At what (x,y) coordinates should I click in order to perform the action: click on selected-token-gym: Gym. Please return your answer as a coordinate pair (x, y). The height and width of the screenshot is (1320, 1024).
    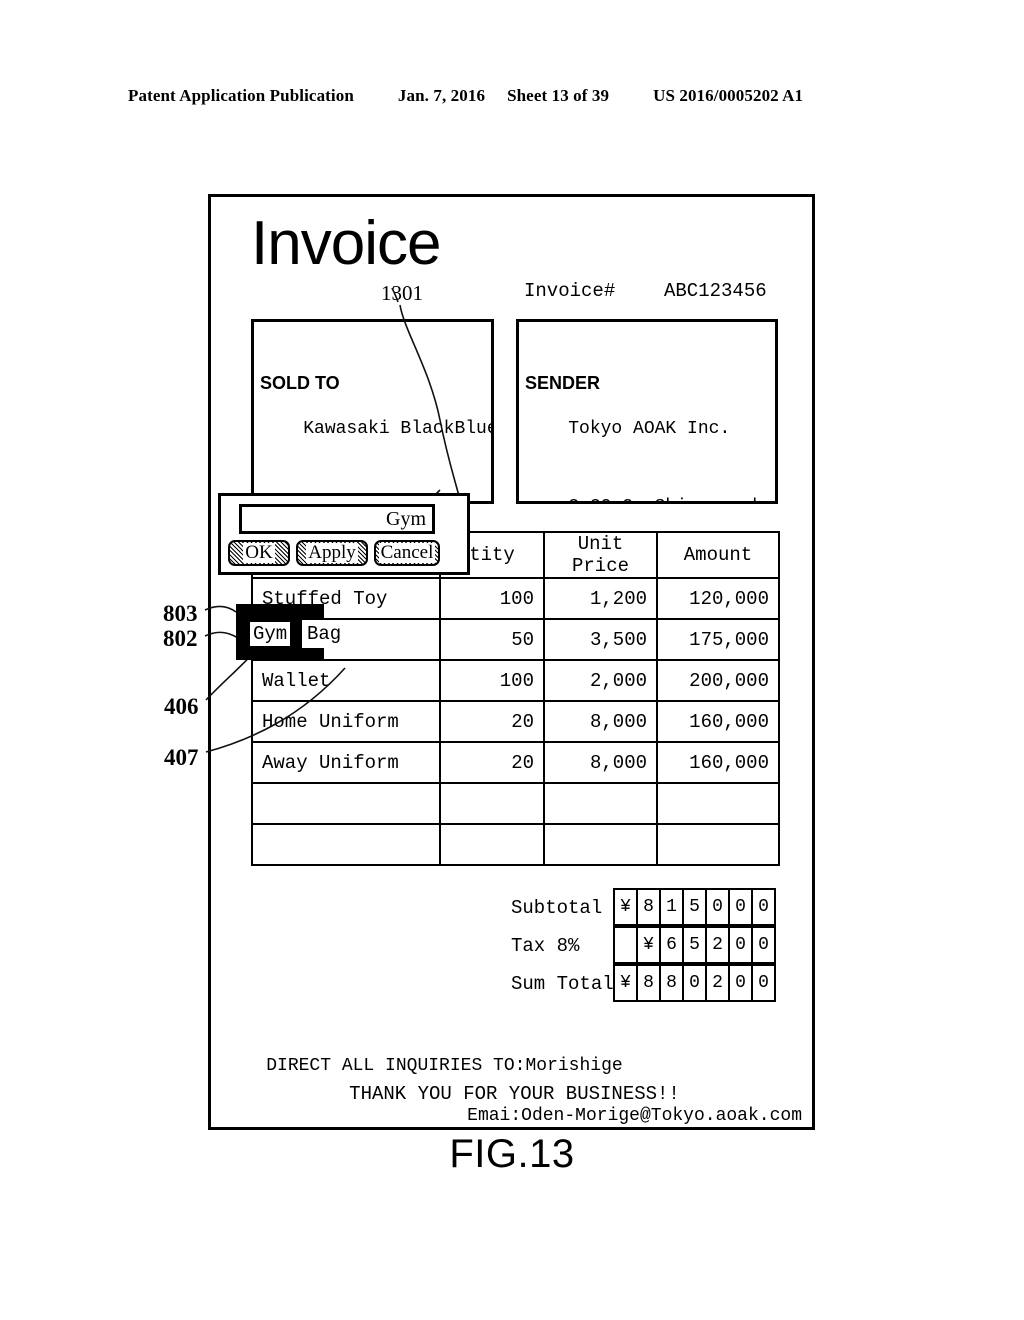
    Looking at the image, I should click on (270, 634).